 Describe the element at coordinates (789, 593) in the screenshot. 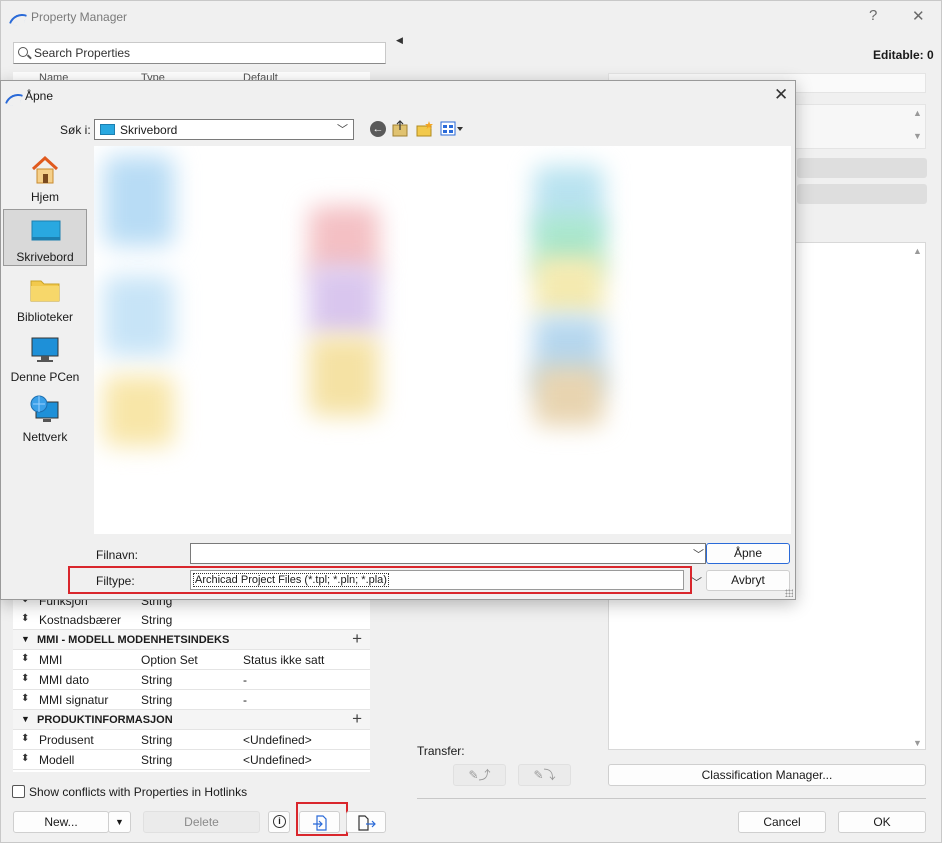

I see `resize-grip-icon` at that location.